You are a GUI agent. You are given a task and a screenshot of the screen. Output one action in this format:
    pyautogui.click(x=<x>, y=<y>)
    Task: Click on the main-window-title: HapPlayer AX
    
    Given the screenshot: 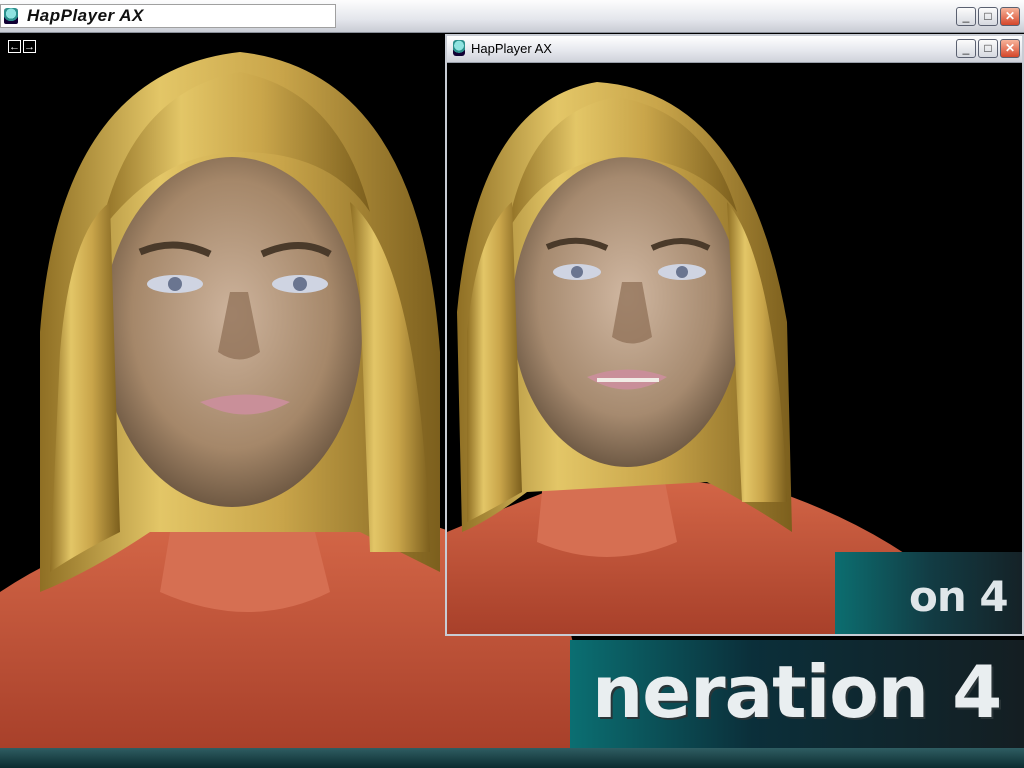 What is the action you would take?
    pyautogui.click(x=85, y=15)
    